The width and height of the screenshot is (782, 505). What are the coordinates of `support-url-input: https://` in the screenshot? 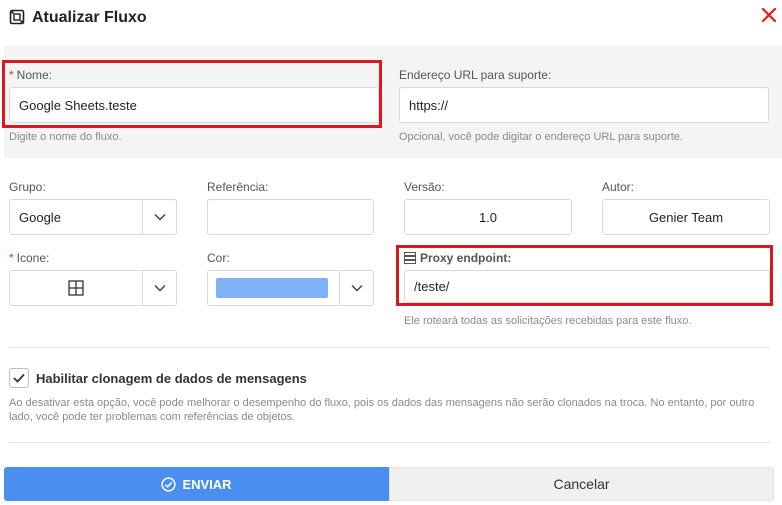 It's located at (584, 105).